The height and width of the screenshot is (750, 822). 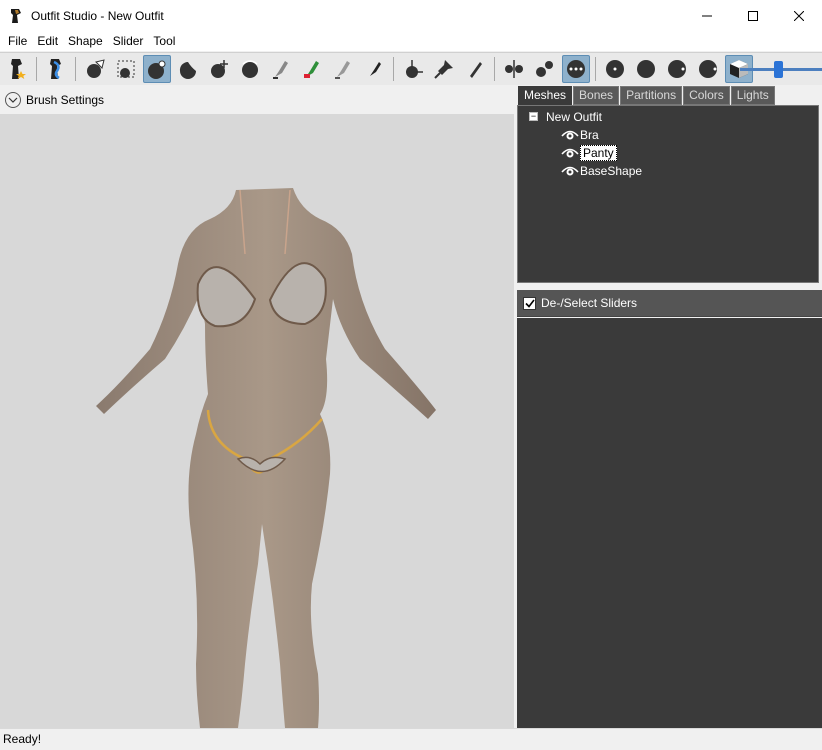 I want to click on select-brush-icon, so click(x=96, y=68).